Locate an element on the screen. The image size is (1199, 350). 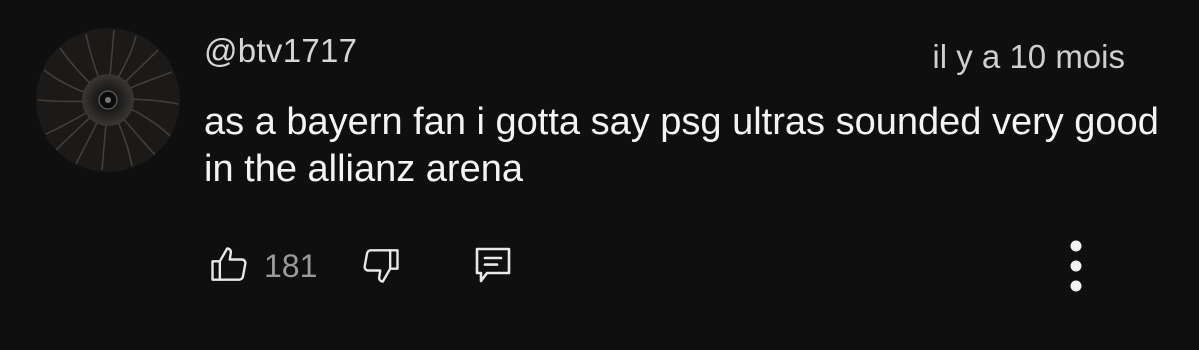
comment-icon is located at coordinates (493, 265).